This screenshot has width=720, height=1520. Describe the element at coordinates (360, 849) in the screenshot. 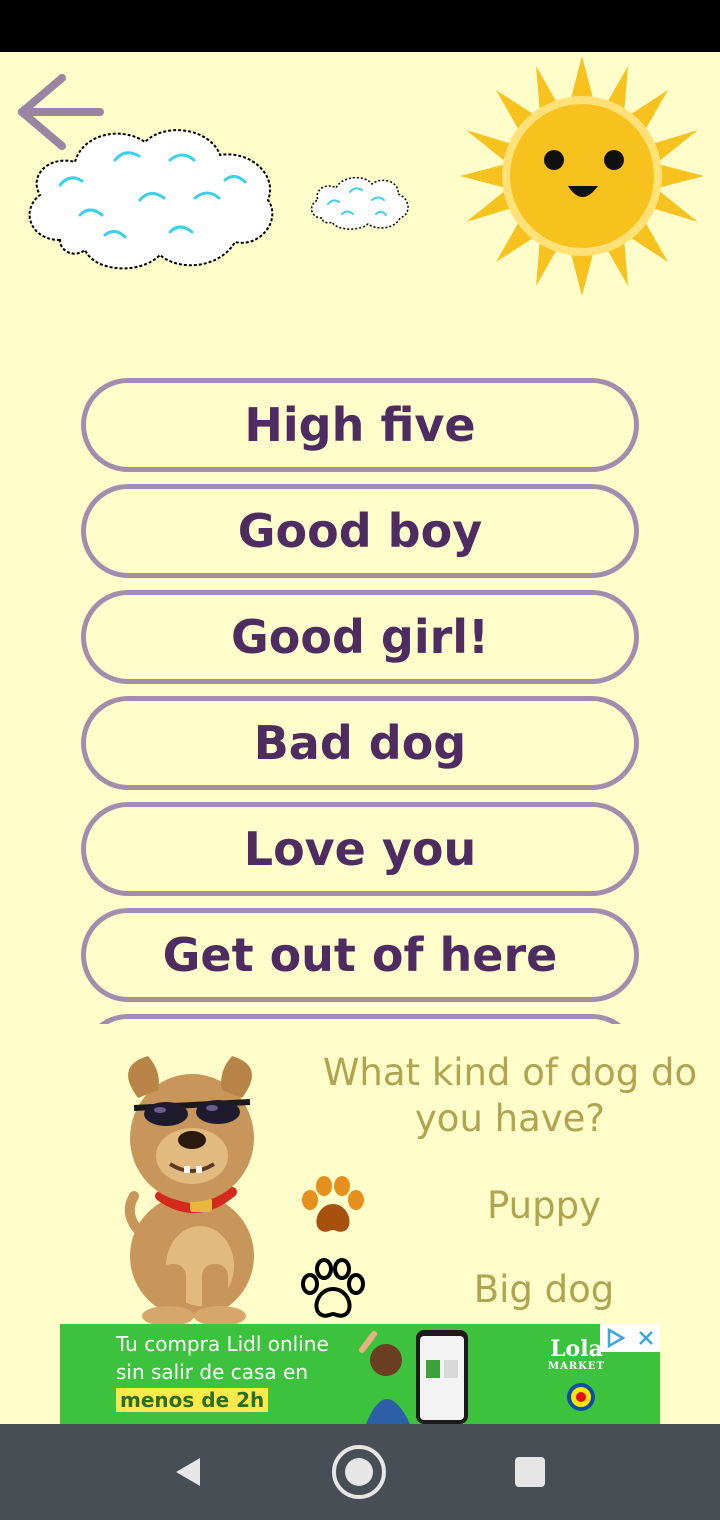

I see `phrase-button-love-you: Love you` at that location.